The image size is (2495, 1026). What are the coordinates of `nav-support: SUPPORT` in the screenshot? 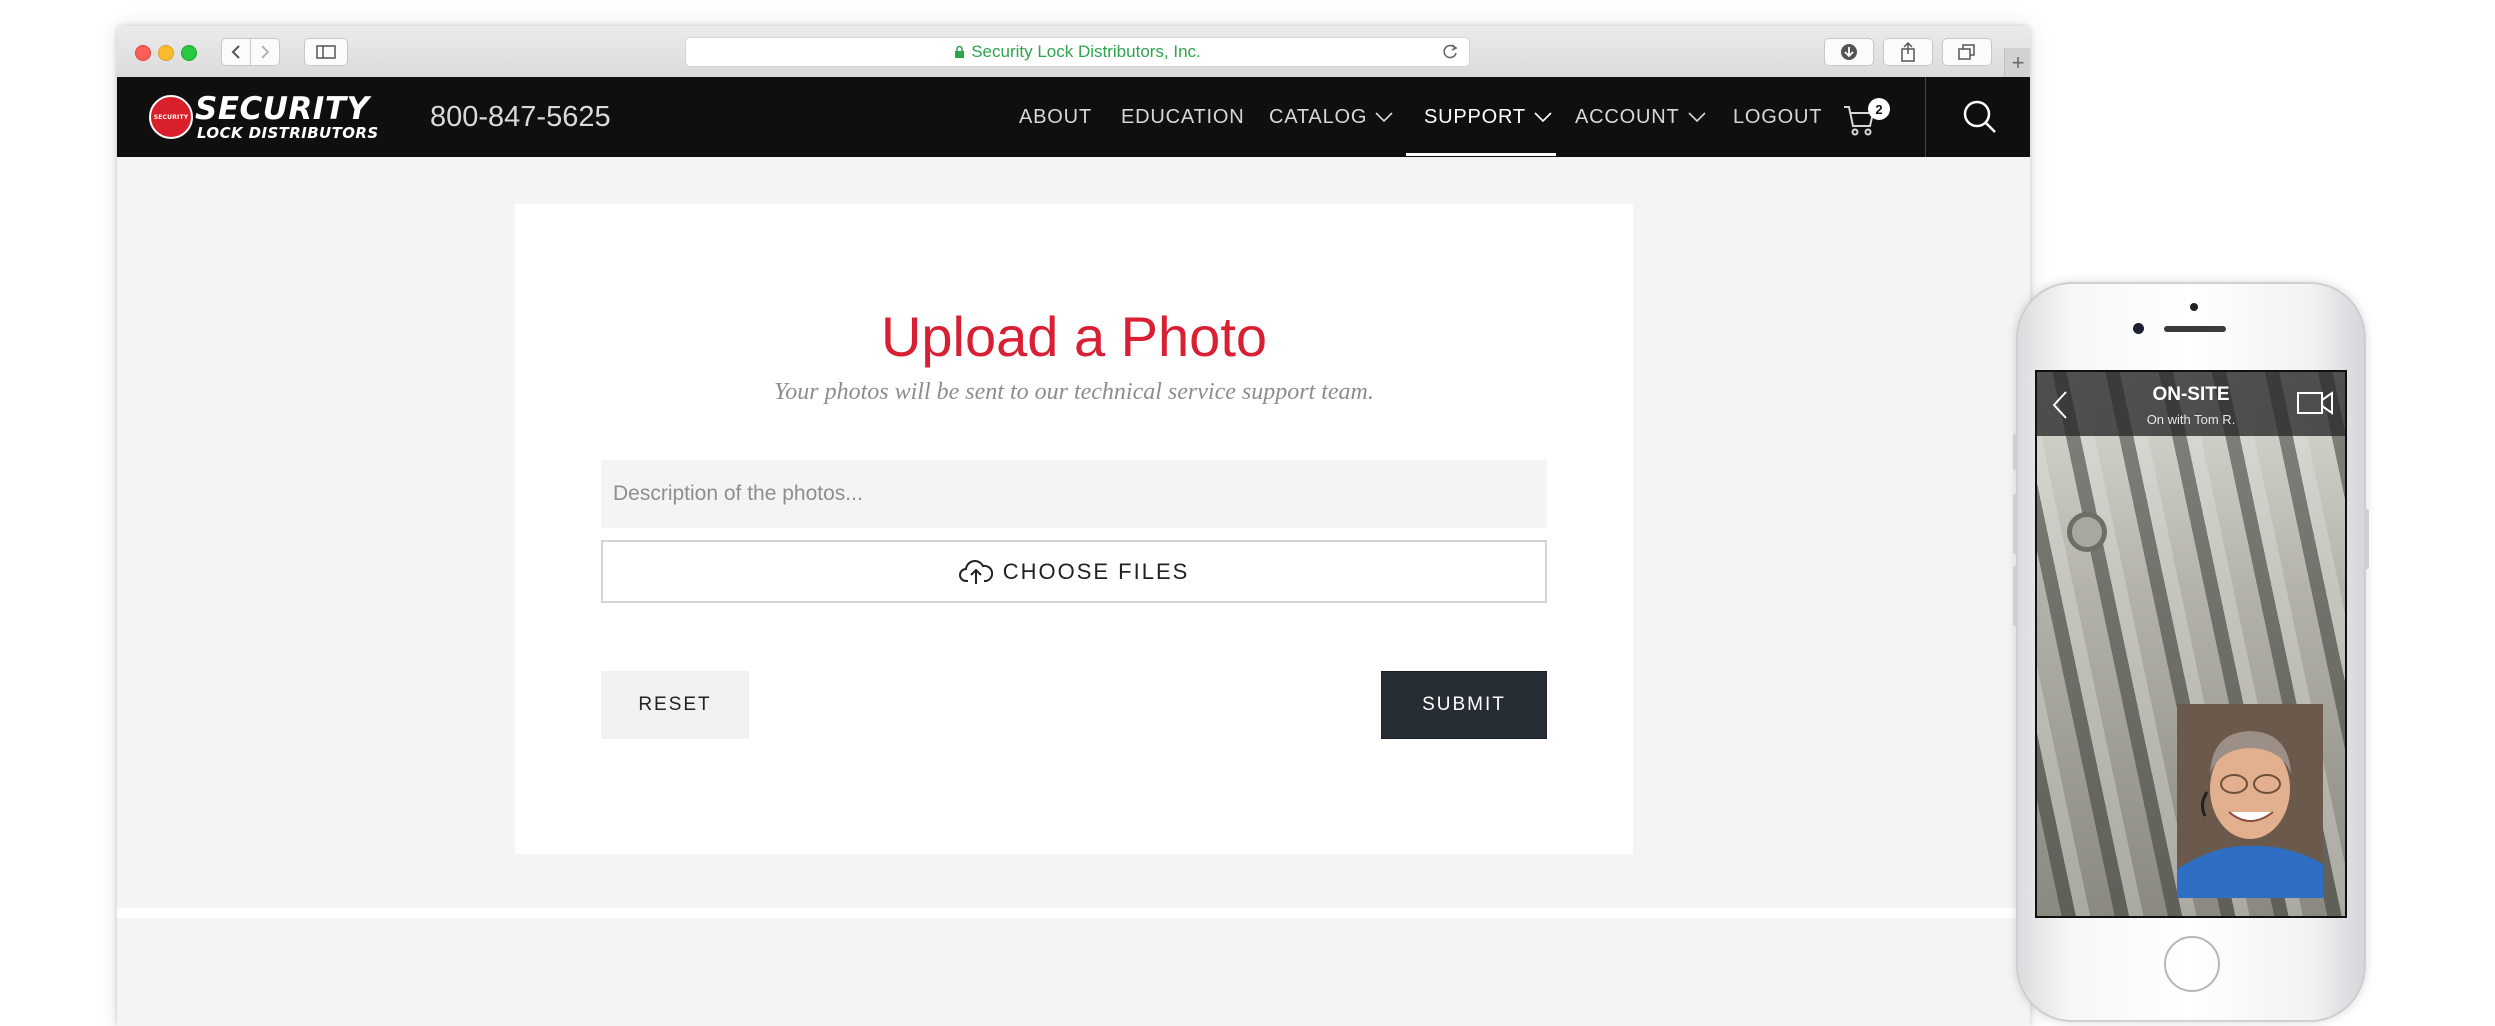 It's located at (1488, 117).